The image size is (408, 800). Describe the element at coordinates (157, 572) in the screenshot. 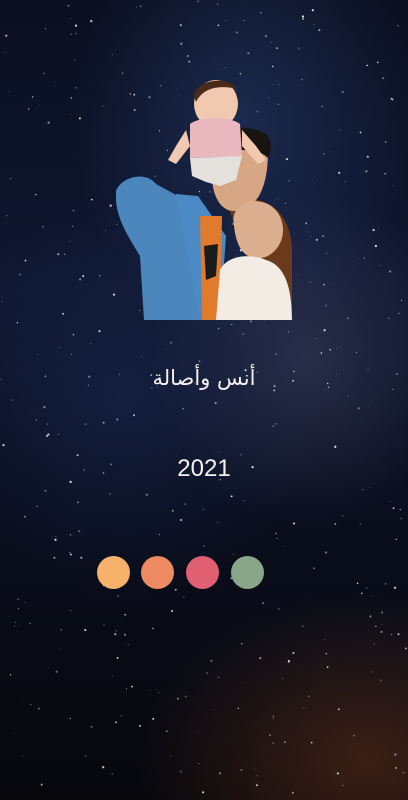

I see `color-dot-coral` at that location.